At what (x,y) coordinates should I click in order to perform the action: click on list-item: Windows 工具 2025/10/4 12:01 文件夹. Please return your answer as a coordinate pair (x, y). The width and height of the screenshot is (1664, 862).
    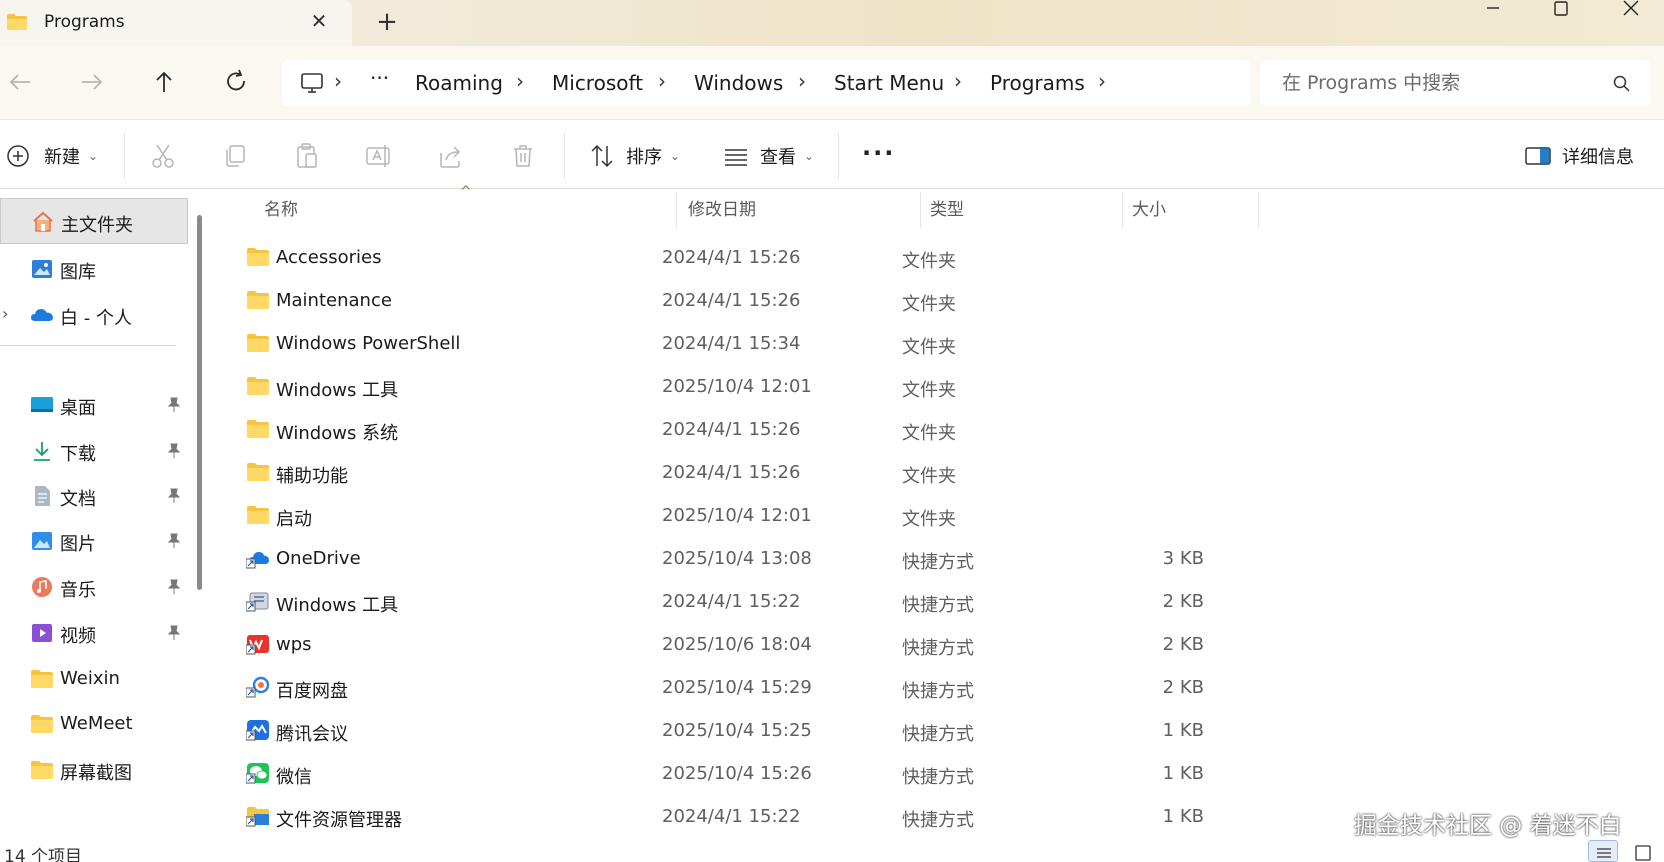
    Looking at the image, I should click on (854, 386).